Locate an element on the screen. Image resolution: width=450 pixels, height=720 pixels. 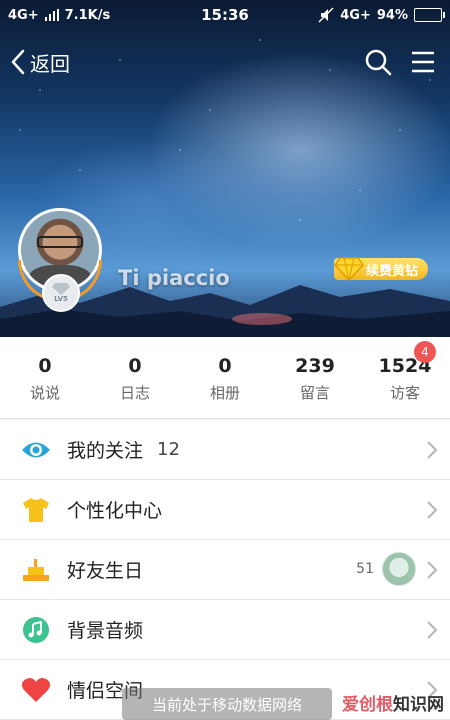
status-bar: 4G+ 7.1K/s 15:36 4G+ 94% is located at coordinates (225, 15).